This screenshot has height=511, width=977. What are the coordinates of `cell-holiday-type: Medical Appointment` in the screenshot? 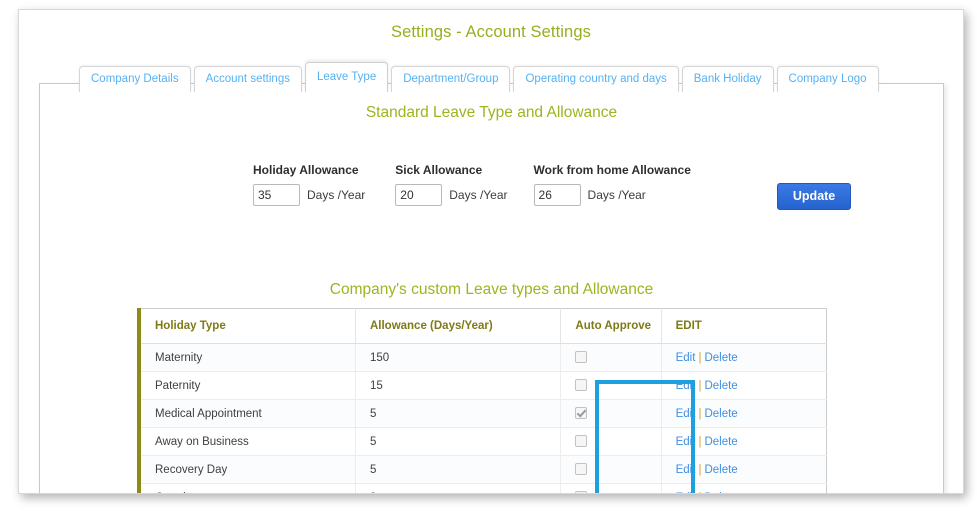 It's located at (247, 413).